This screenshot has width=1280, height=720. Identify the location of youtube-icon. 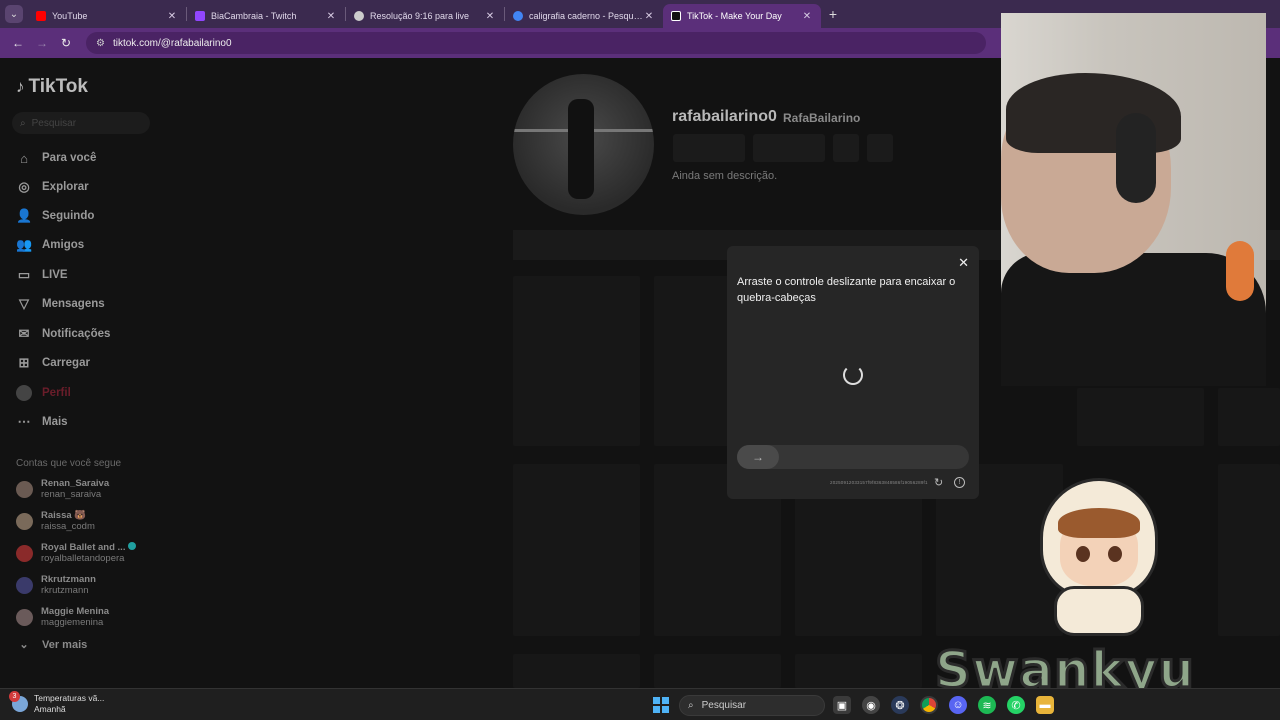
(41, 16).